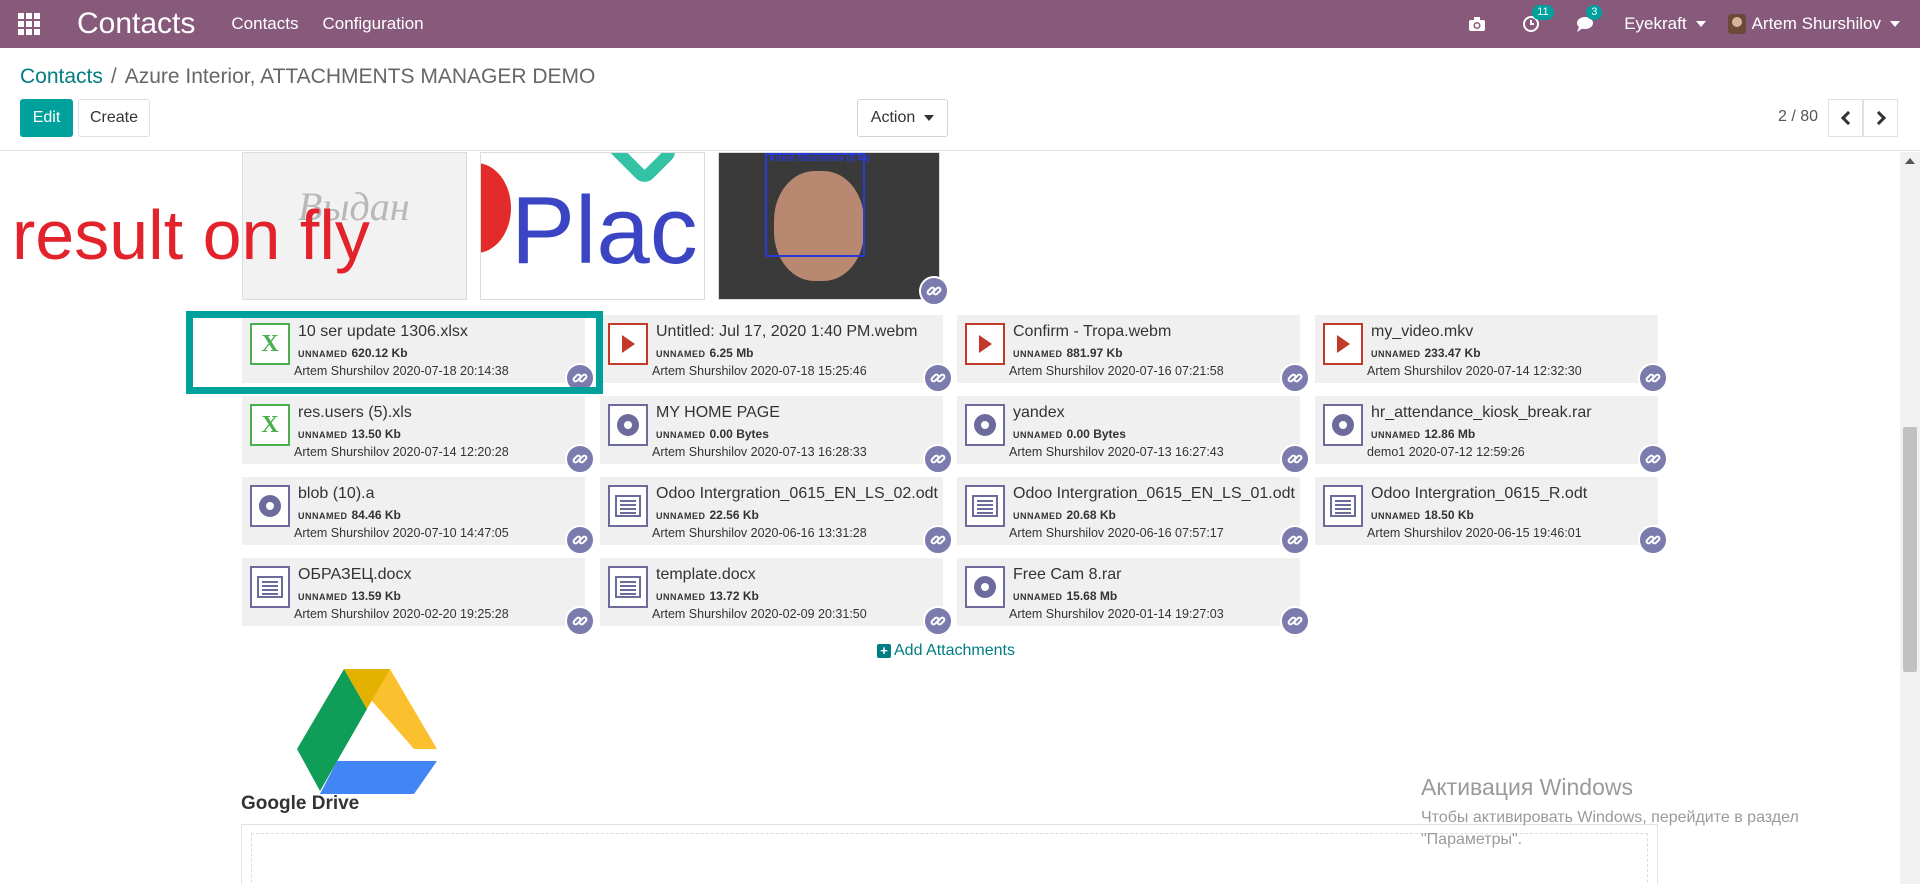  Describe the element at coordinates (1481, 413) in the screenshot. I see `attachment-name: hr_attendance_kiosk_break.rar` at that location.